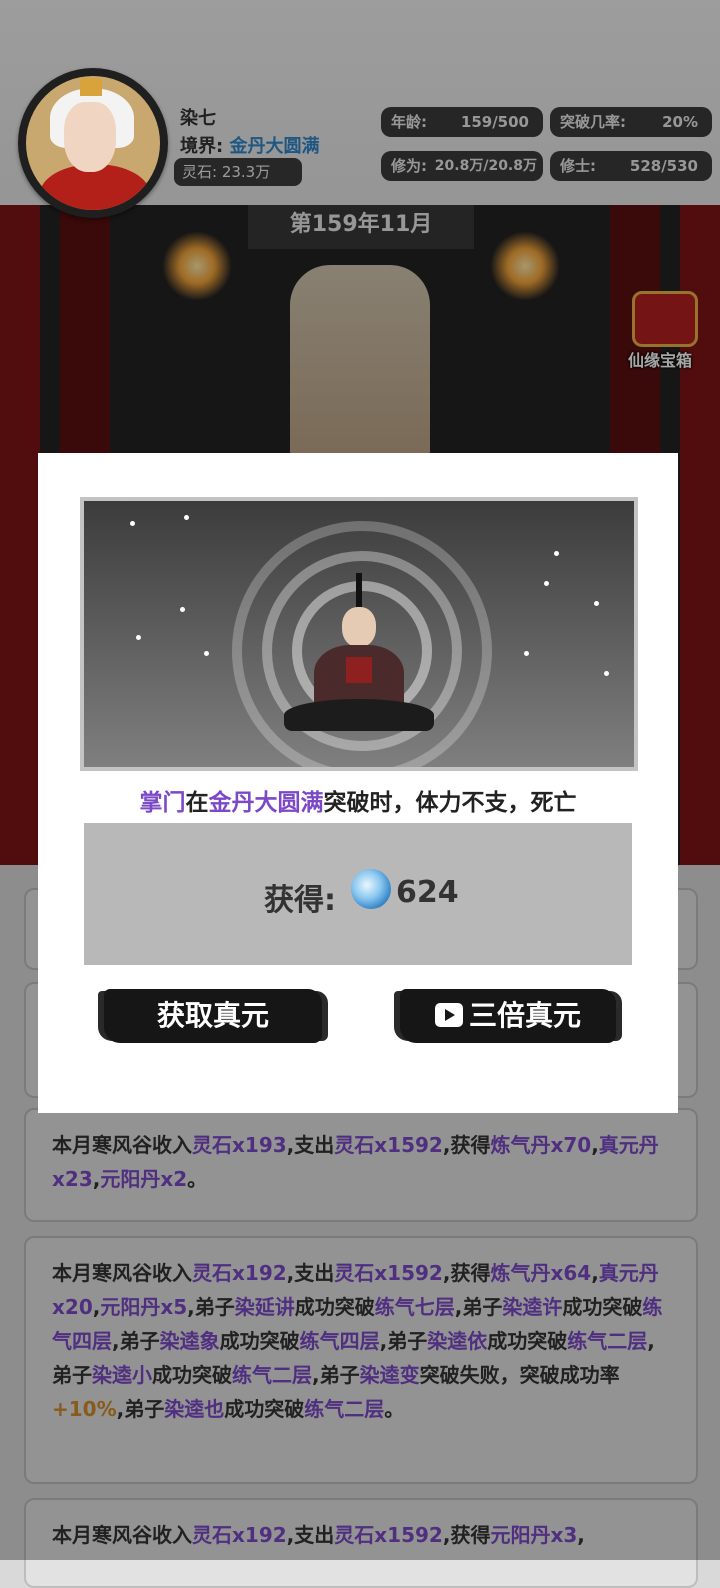 This screenshot has width=720, height=1588. What do you see at coordinates (427, 892) in the screenshot?
I see `reward-amount: 624` at bounding box center [427, 892].